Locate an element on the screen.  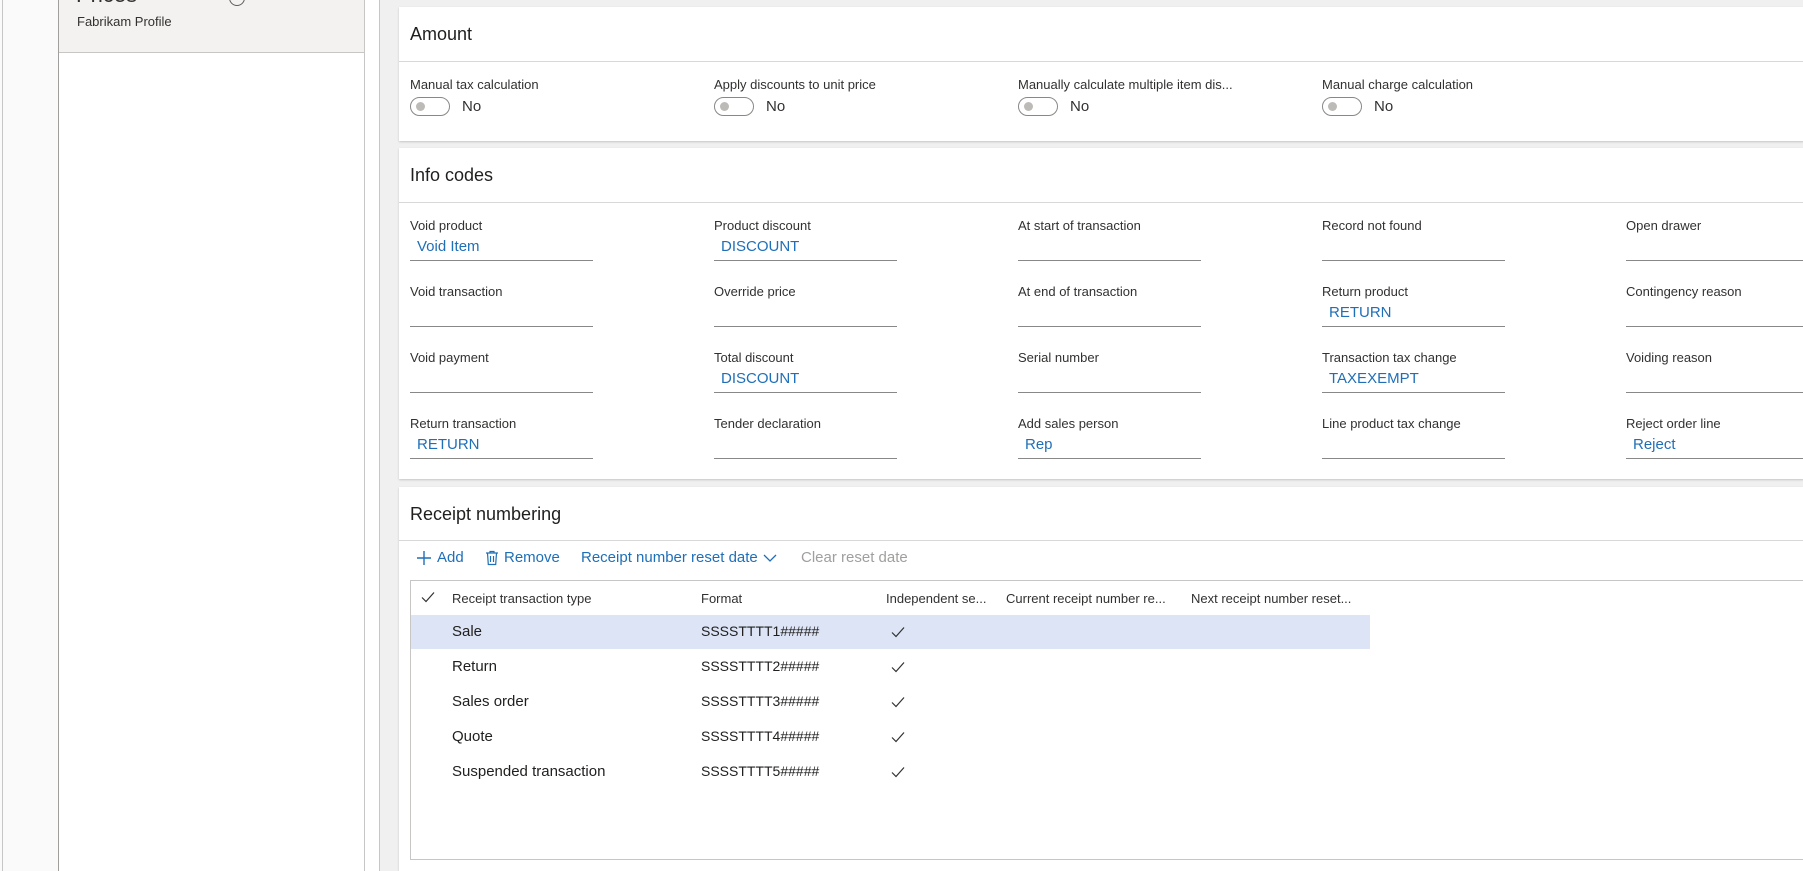
reset-date-menu-label: Receipt number reset date is located at coordinates (669, 557).